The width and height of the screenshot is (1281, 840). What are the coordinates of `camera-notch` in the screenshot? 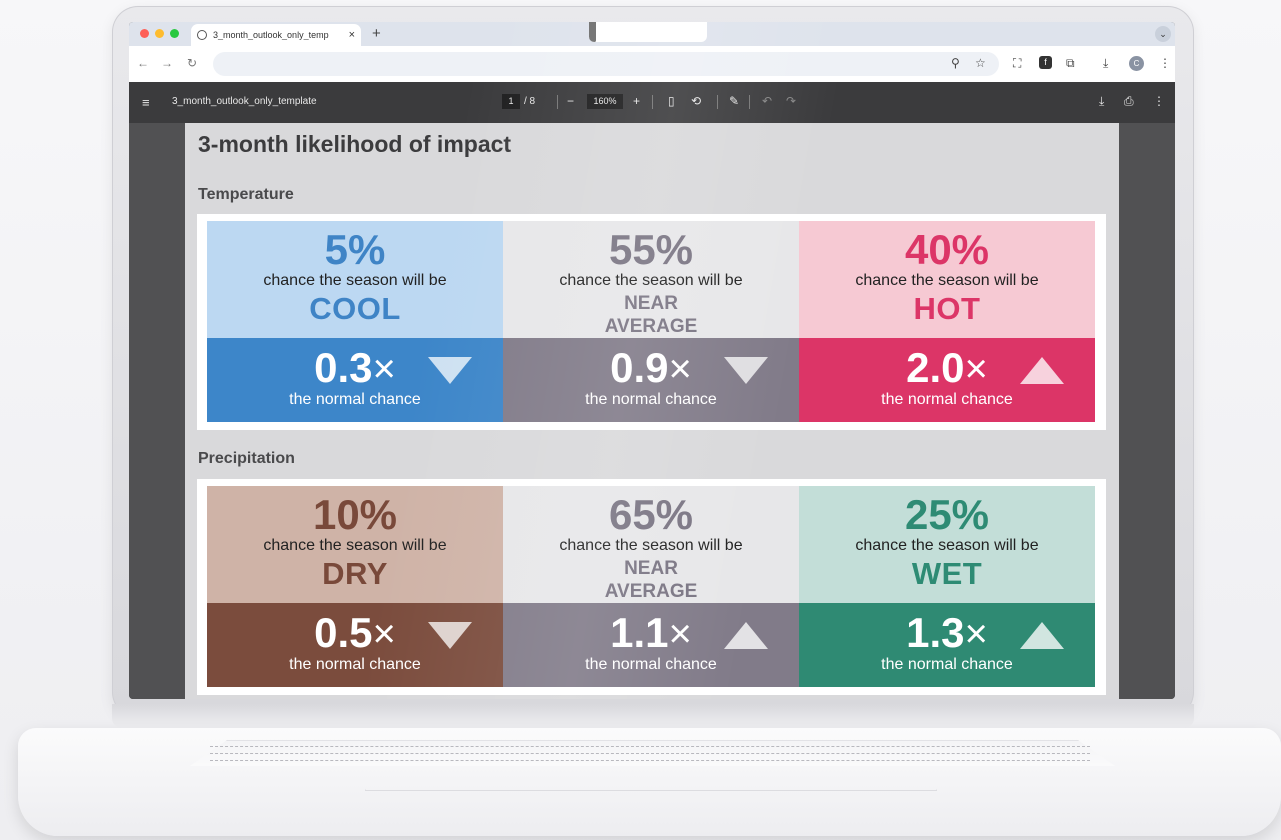 It's located at (648, 32).